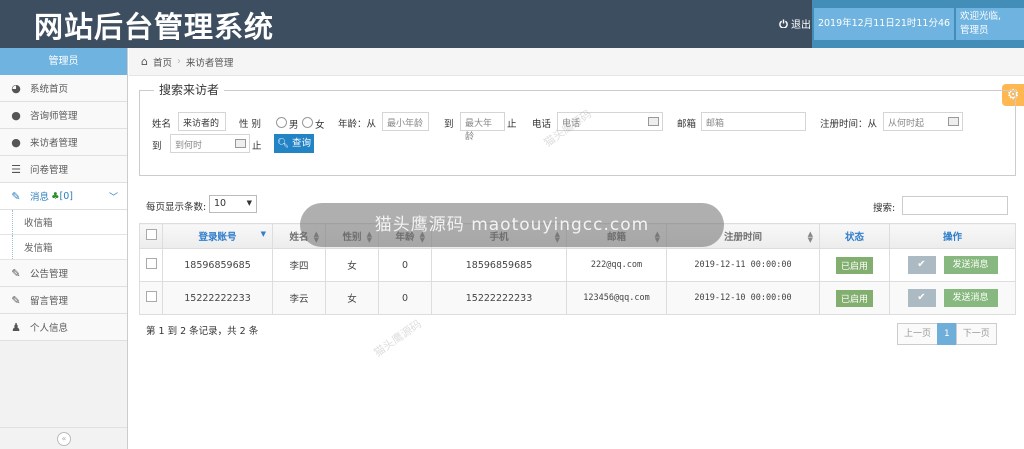 This screenshot has width=1024, height=449. What do you see at coordinates (38, 248) in the screenshot?
I see `sidebar-subitem-label: 发信箱` at bounding box center [38, 248].